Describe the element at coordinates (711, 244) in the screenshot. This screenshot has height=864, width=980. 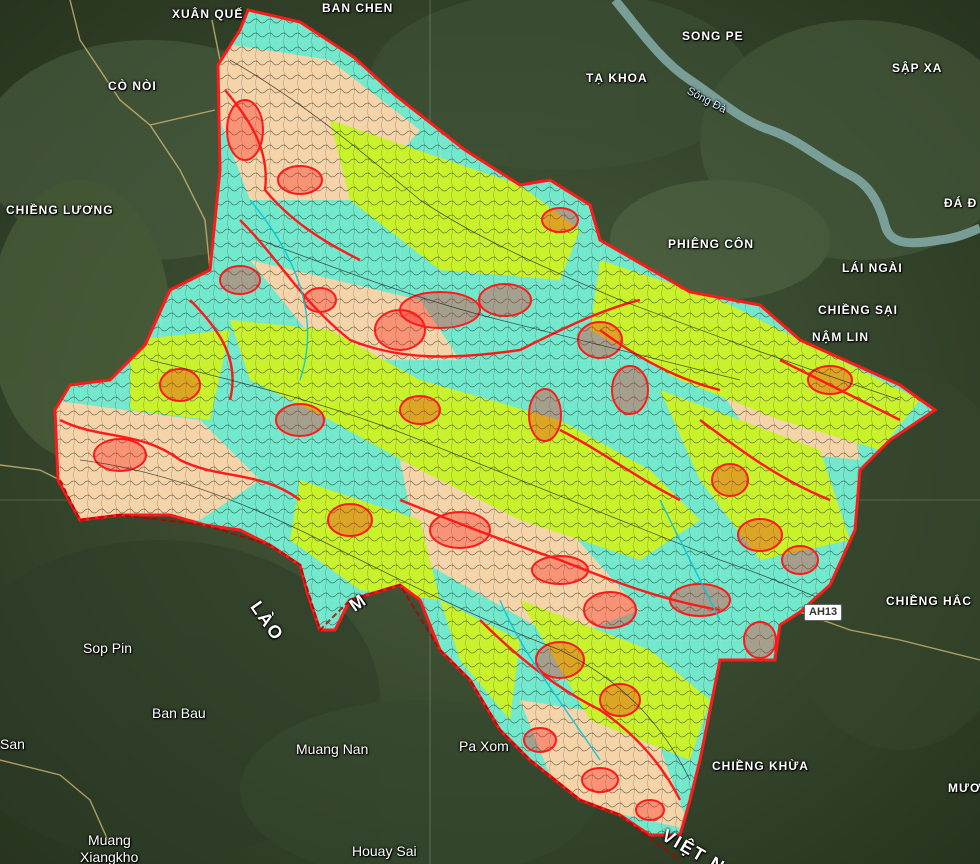
I see `place-label-phieng-con: PHIÊNG CÔN` at that location.